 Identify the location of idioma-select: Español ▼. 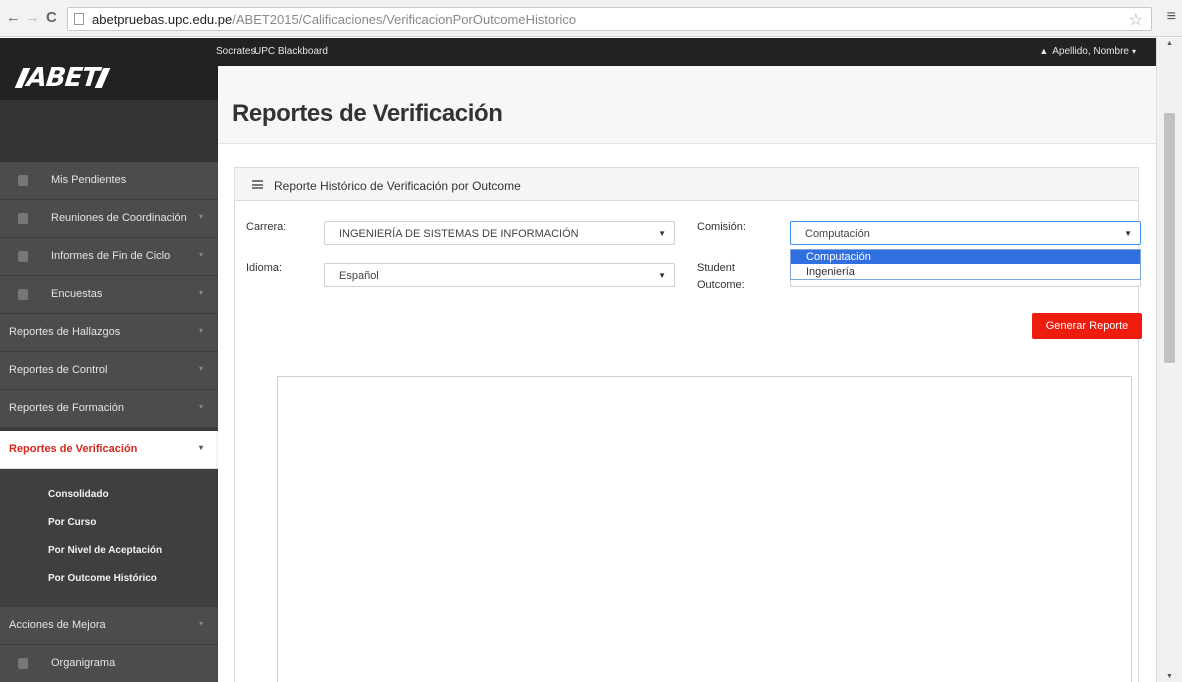
(499, 275).